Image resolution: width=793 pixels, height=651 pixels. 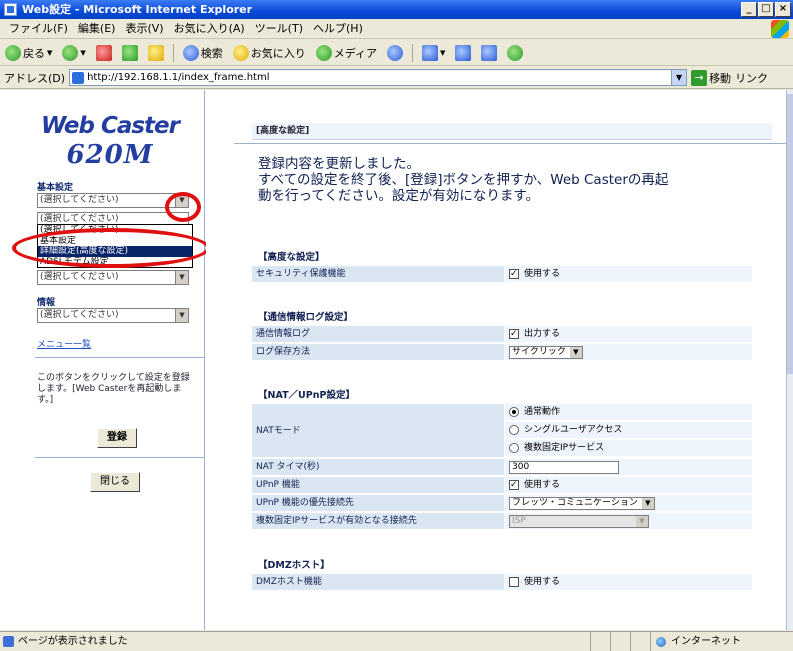 I want to click on links-label: リンク, so click(x=751, y=78).